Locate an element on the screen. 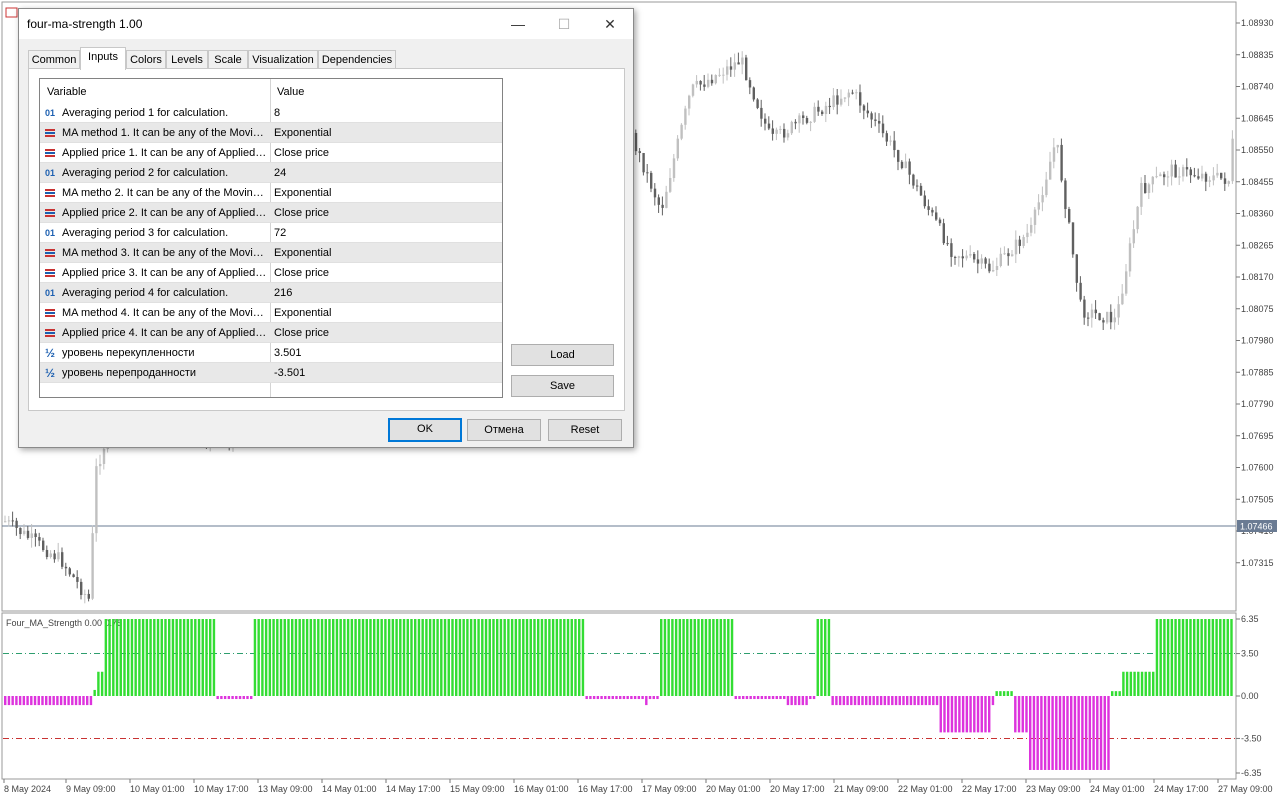 This screenshot has height=800, width=1280. tab-scale: Scale is located at coordinates (228, 59).